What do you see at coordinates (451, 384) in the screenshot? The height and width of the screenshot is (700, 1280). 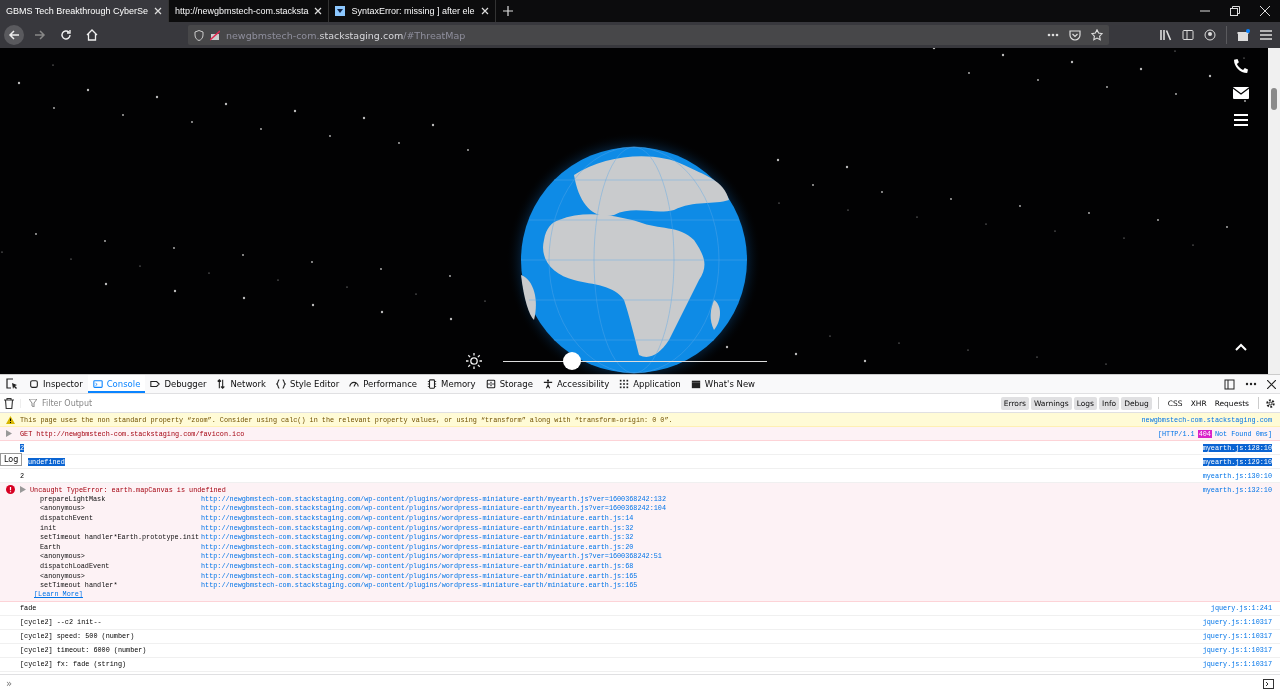 I see `devtools-tab: Memory` at bounding box center [451, 384].